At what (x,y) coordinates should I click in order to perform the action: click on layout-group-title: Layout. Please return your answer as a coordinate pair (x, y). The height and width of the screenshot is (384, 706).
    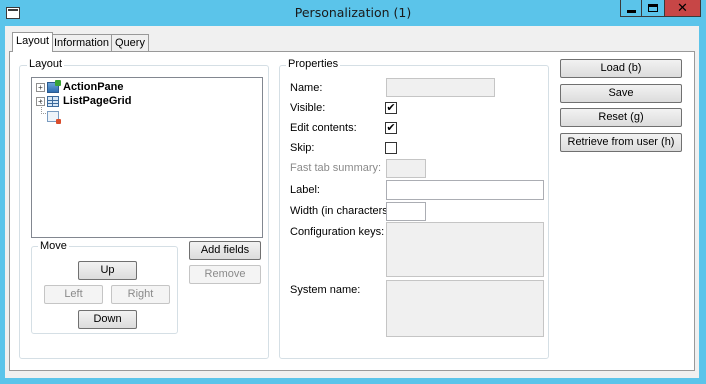
    Looking at the image, I should click on (46, 64).